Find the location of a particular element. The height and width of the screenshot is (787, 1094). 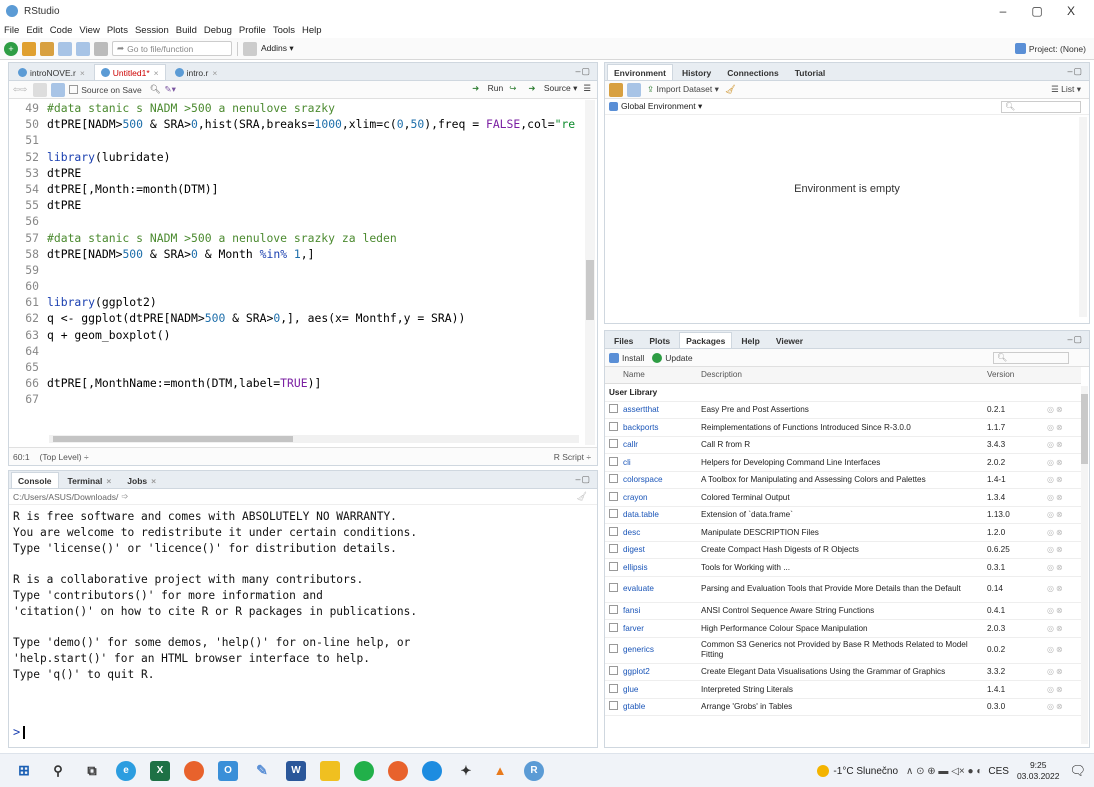

search-app-icon is located at coordinates (432, 770).